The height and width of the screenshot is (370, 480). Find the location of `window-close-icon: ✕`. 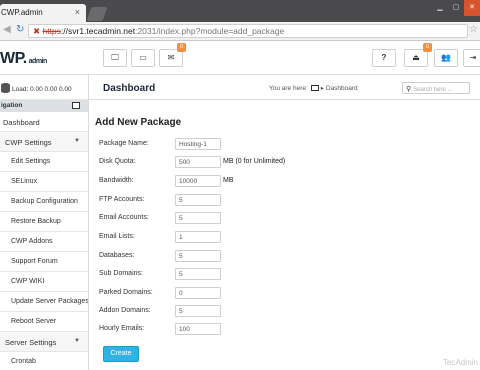

window-close-icon: ✕ is located at coordinates (472, 8).